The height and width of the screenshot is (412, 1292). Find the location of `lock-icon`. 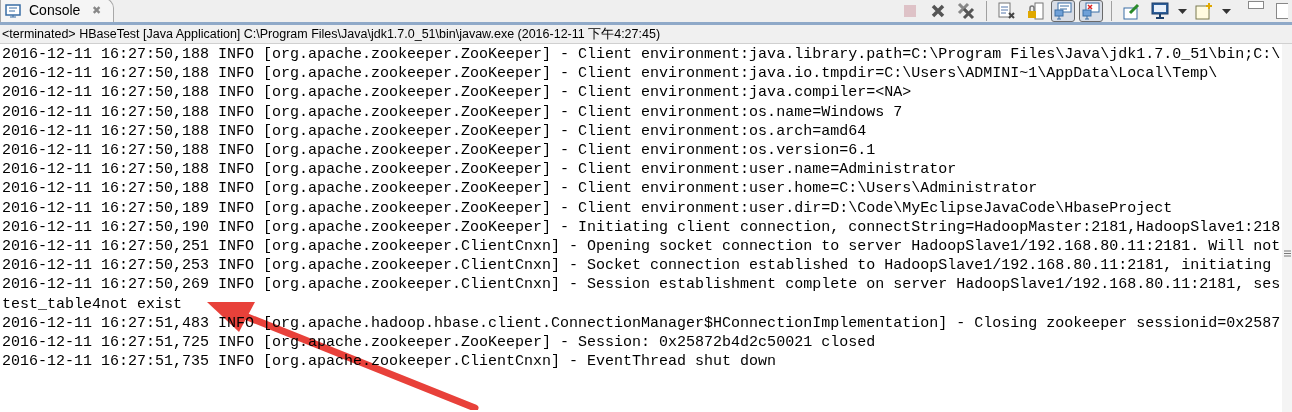

lock-icon is located at coordinates (1035, 11).